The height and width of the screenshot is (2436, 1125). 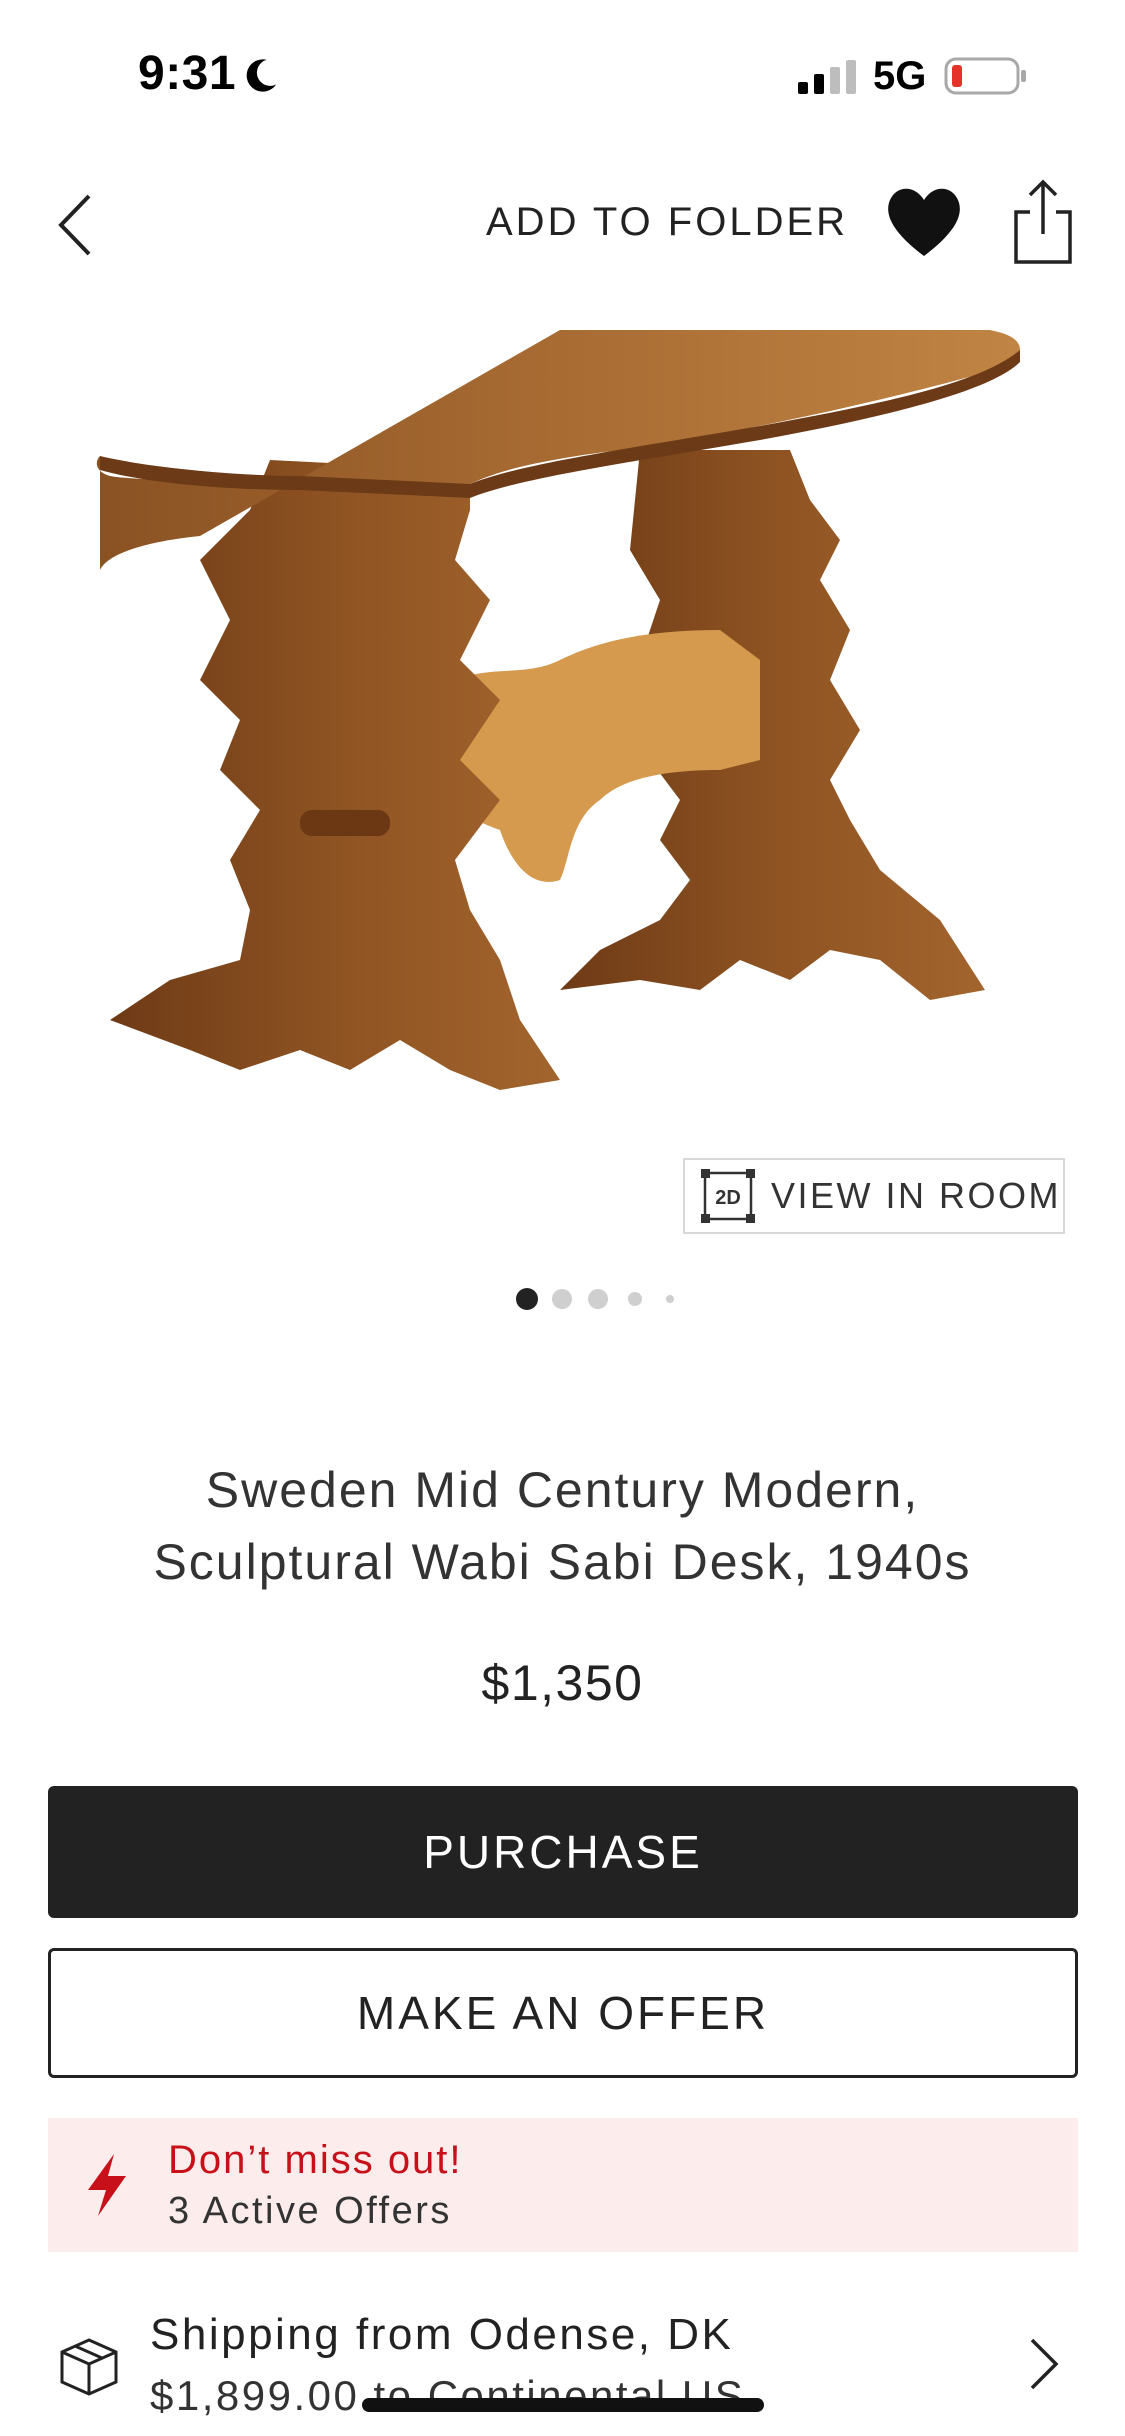 I want to click on back-chevron-icon, so click(x=74, y=225).